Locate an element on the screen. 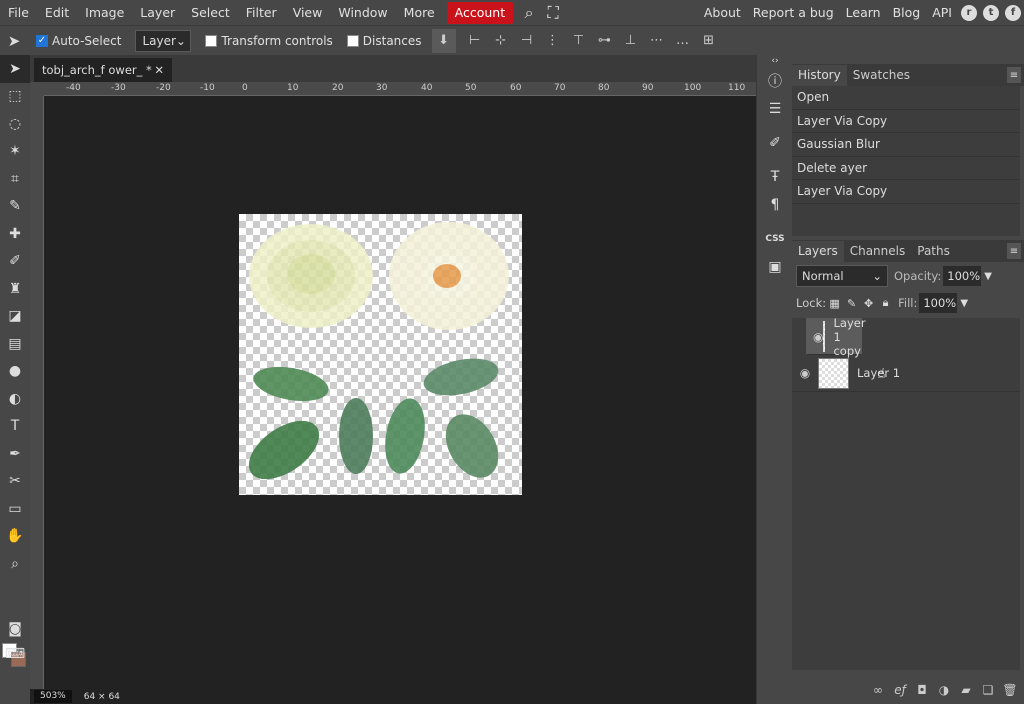 The width and height of the screenshot is (1024, 704). close-icon: ✕ is located at coordinates (159, 70).